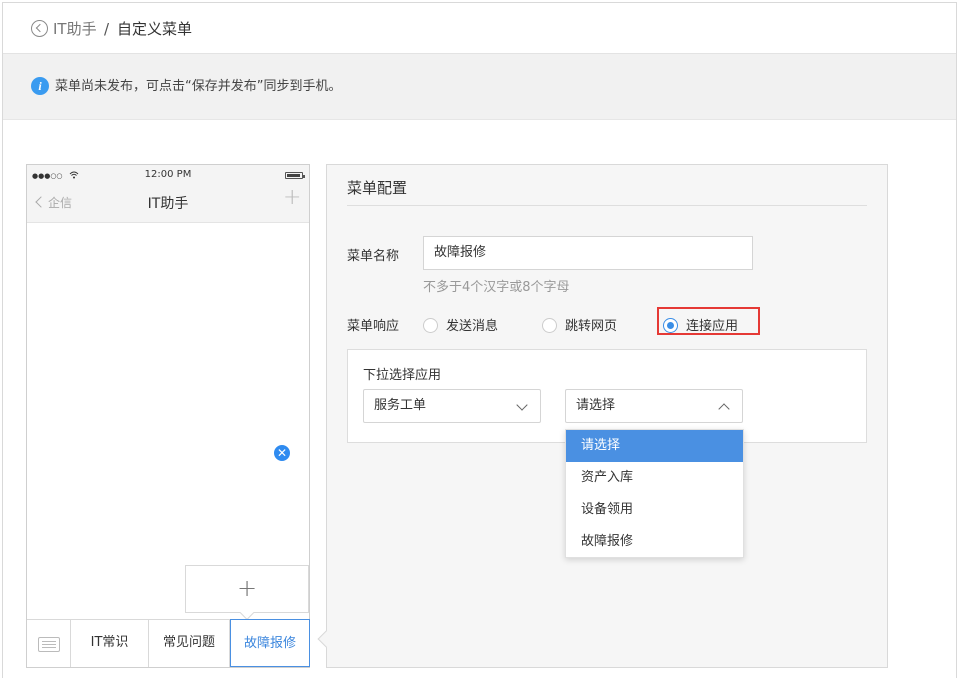 The width and height of the screenshot is (960, 678). What do you see at coordinates (168, 194) in the screenshot?
I see `phone-status-nav-bar: ●●●○○ 12:00 PM 企信 IT助手 +` at bounding box center [168, 194].